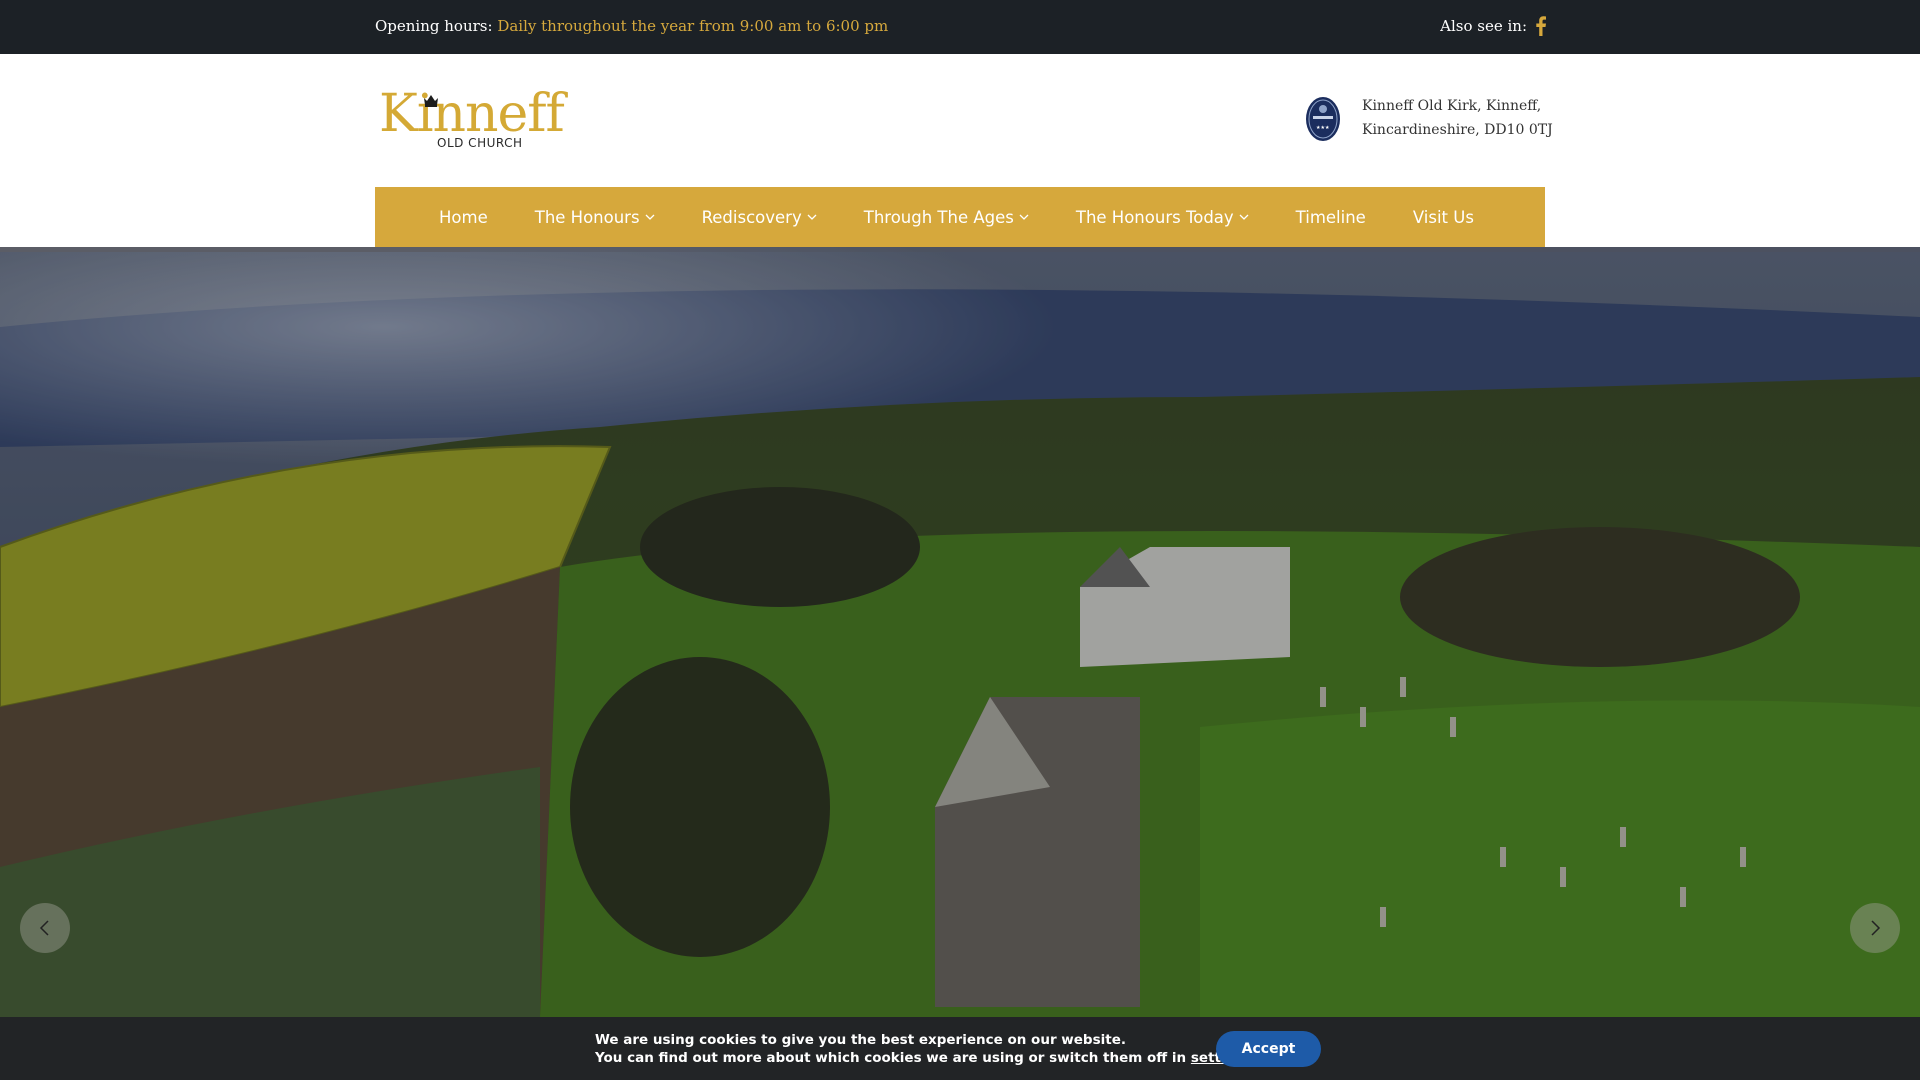 The image size is (1920, 1080). What do you see at coordinates (1452, 106) in the screenshot?
I see `address-line-1: Kinneff Old Kirk, Kinneff,` at bounding box center [1452, 106].